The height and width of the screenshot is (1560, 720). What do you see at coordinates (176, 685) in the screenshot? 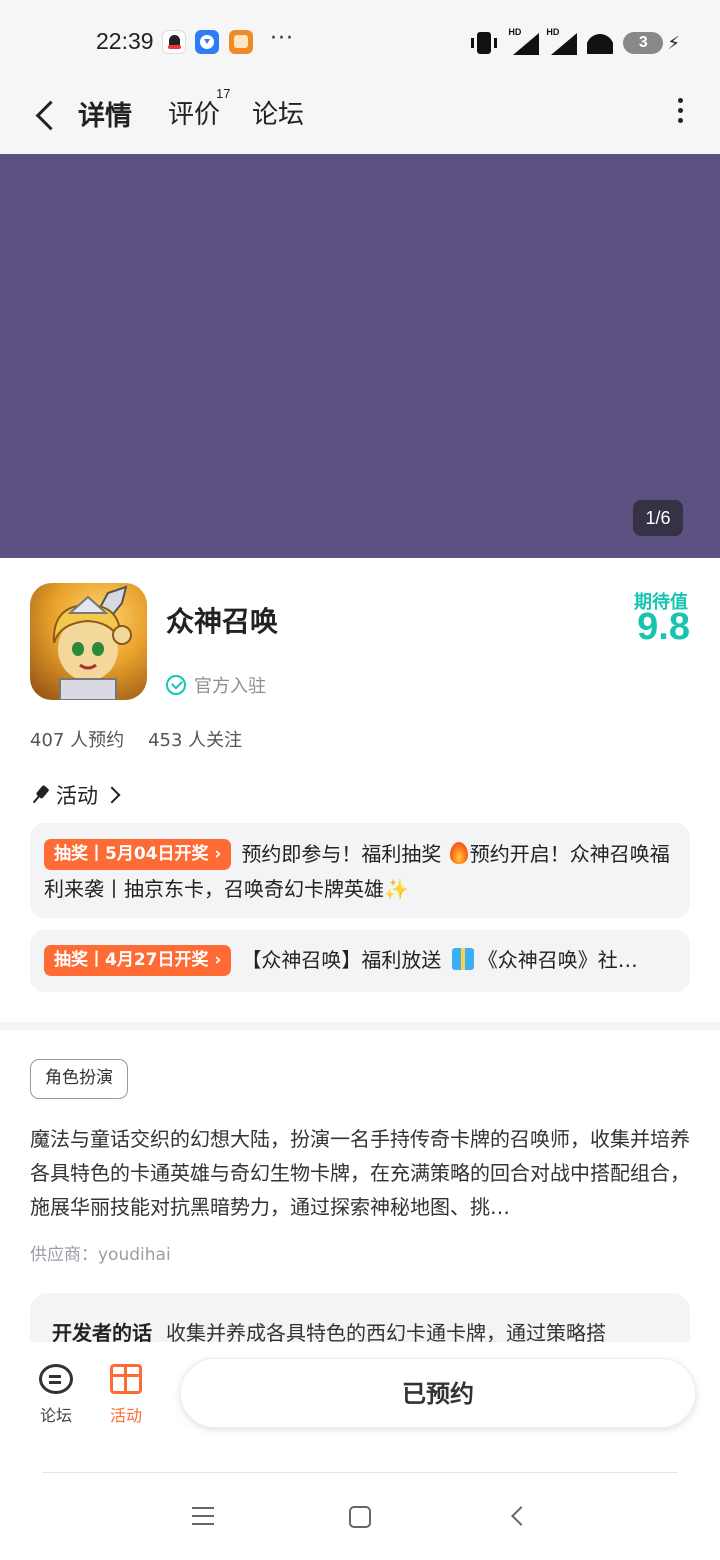
I see `verified-check-icon` at bounding box center [176, 685].